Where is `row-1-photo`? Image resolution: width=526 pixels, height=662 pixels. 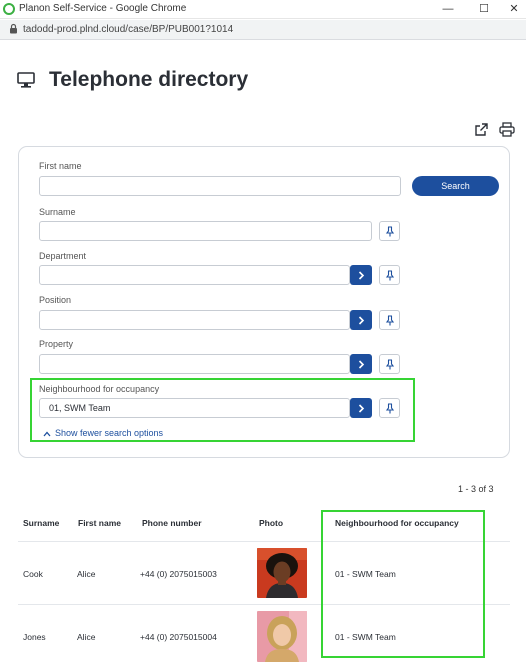
row-1-photo is located at coordinates (282, 573).